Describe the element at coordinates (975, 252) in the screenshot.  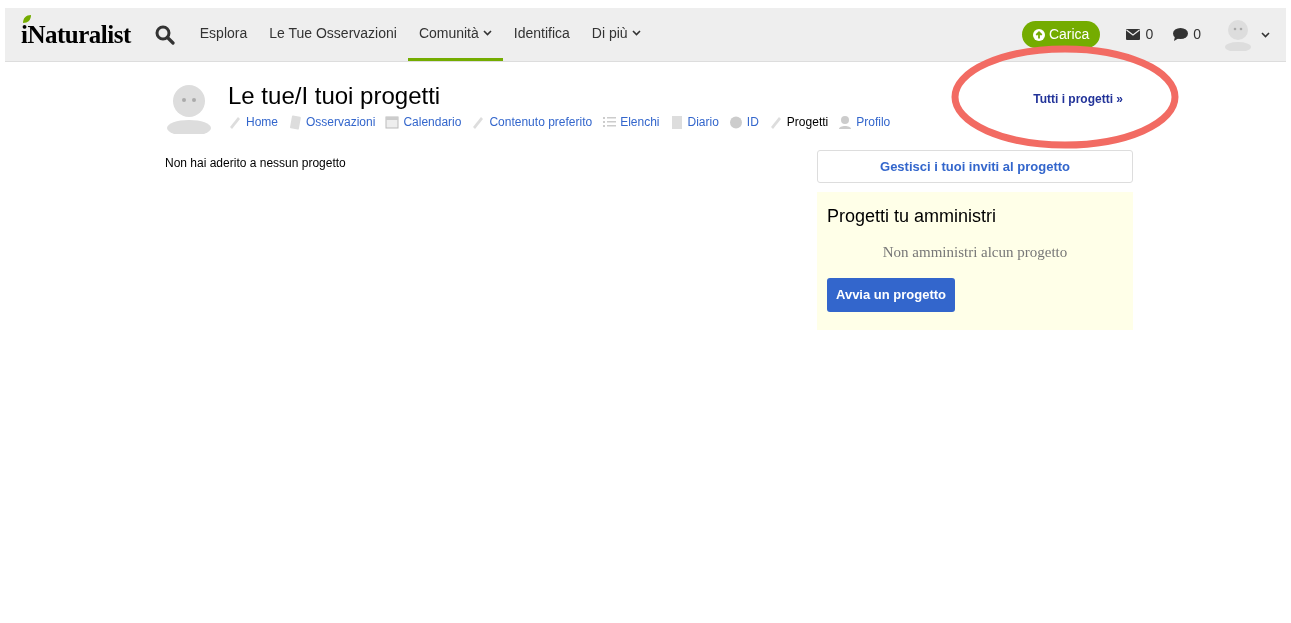
I see `no-admin-projects-message: Non amministri alcun progetto` at that location.